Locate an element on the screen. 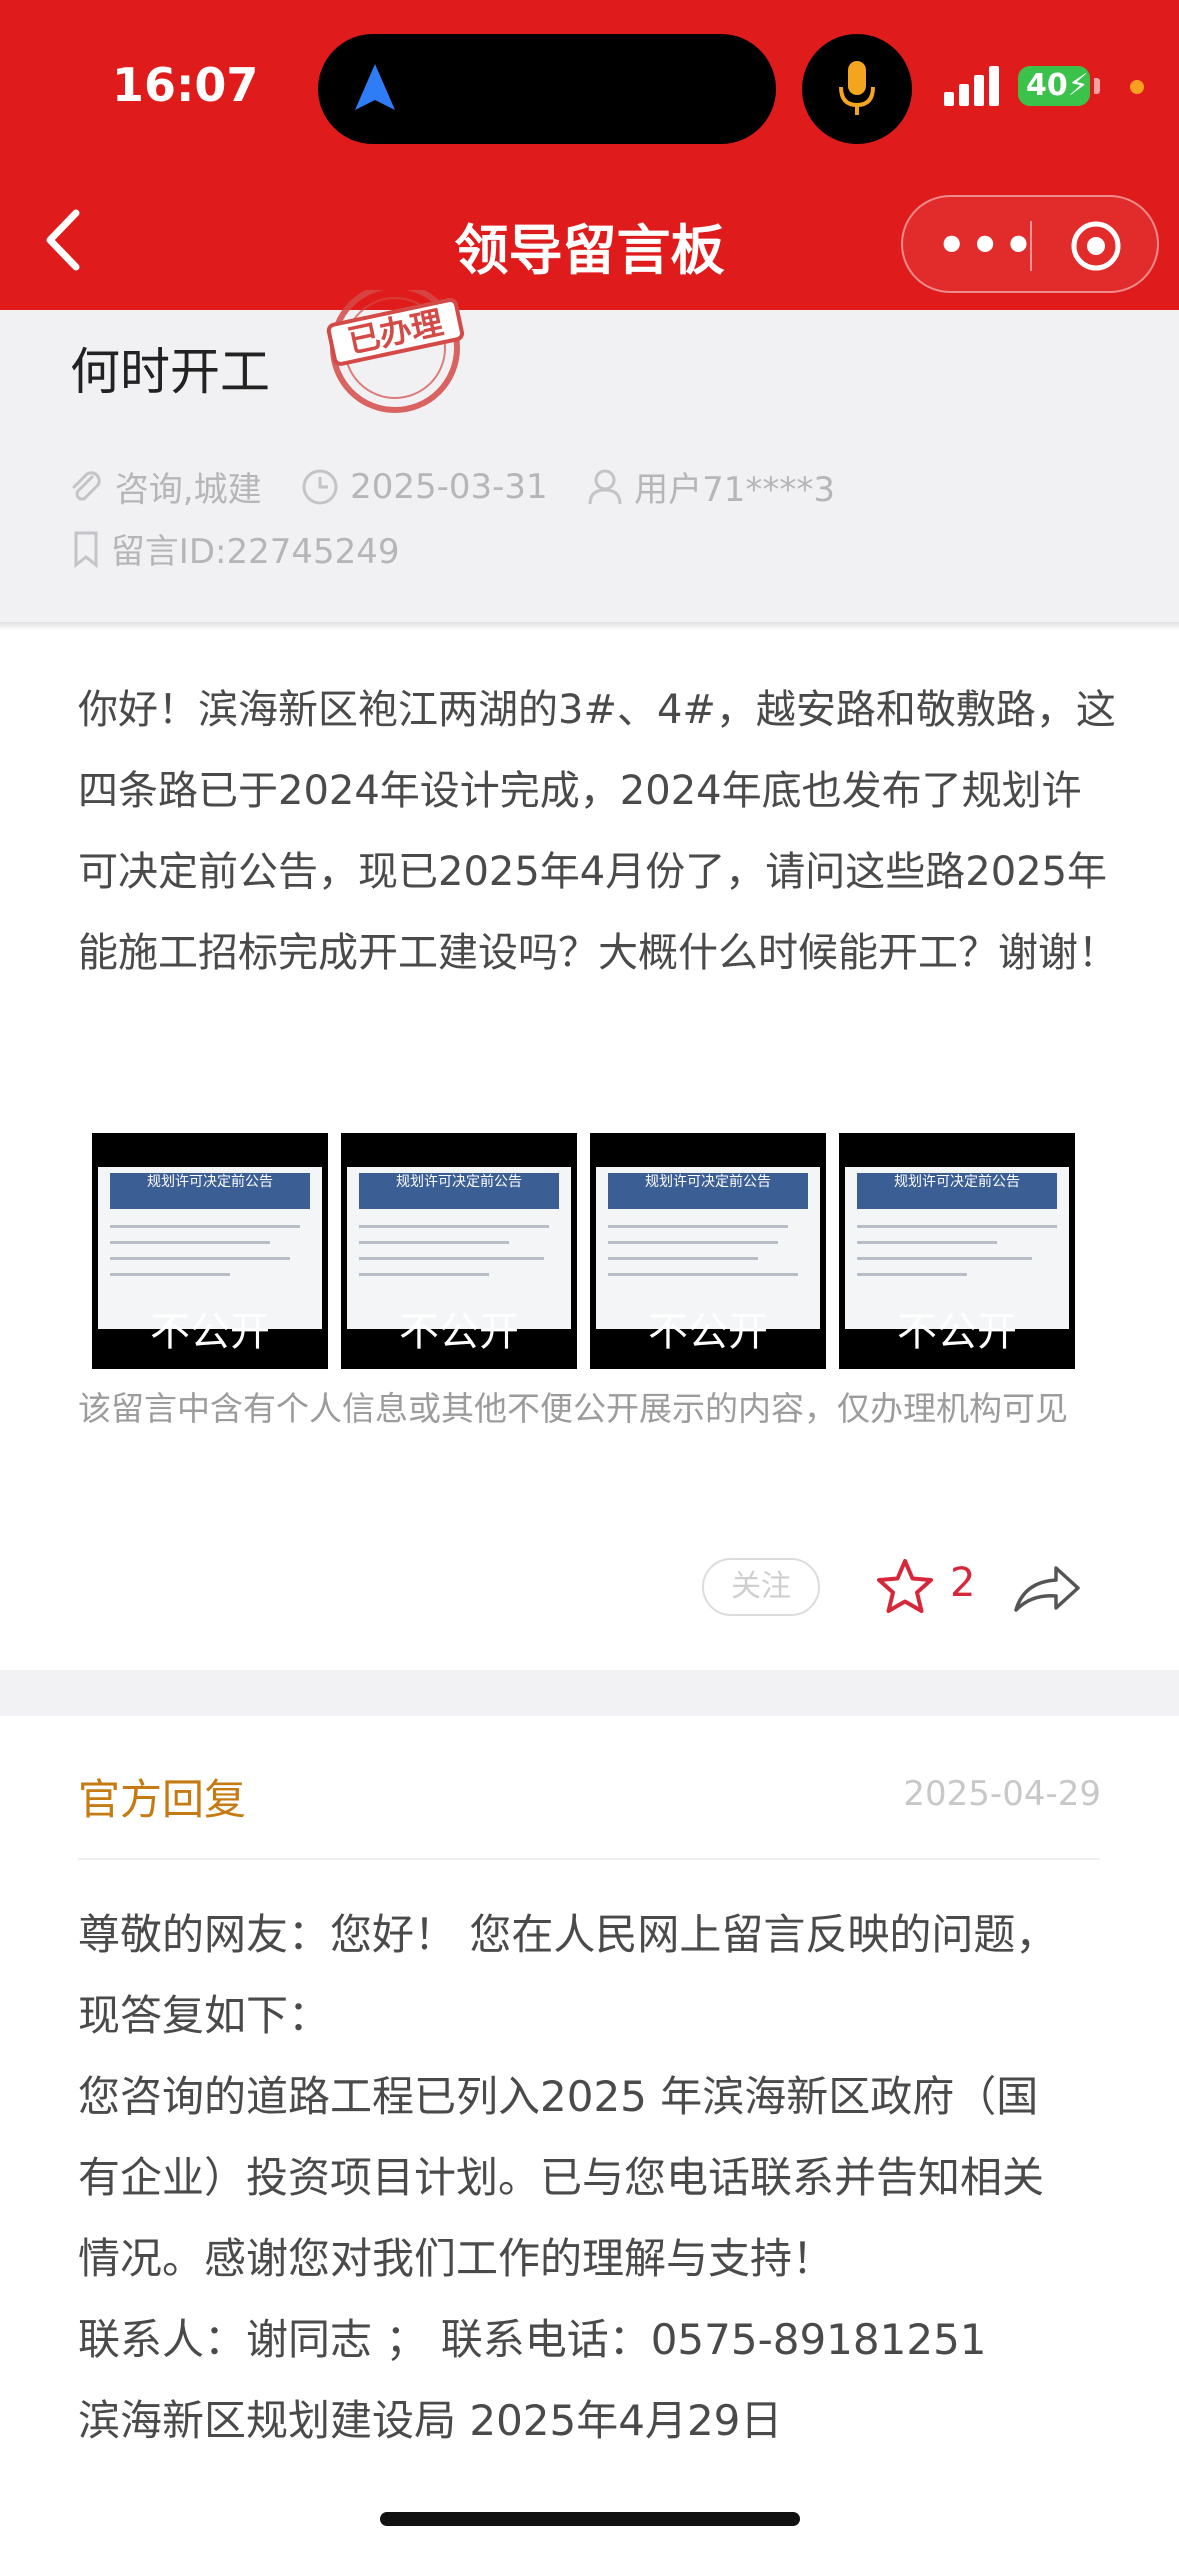  star-icon is located at coordinates (905, 1587).